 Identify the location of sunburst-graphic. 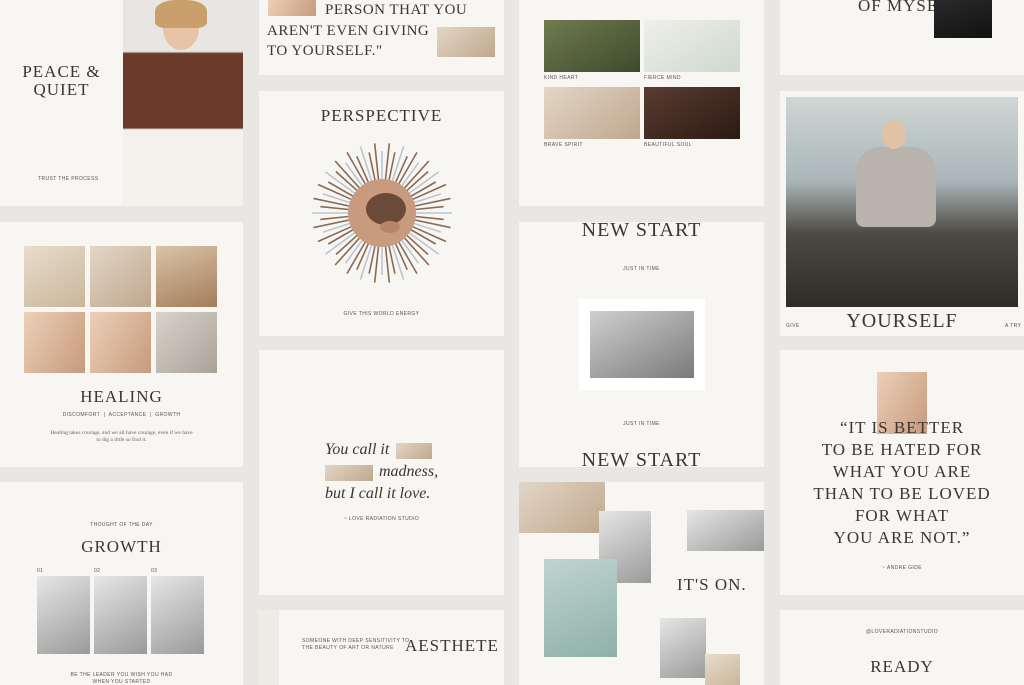
(382, 213).